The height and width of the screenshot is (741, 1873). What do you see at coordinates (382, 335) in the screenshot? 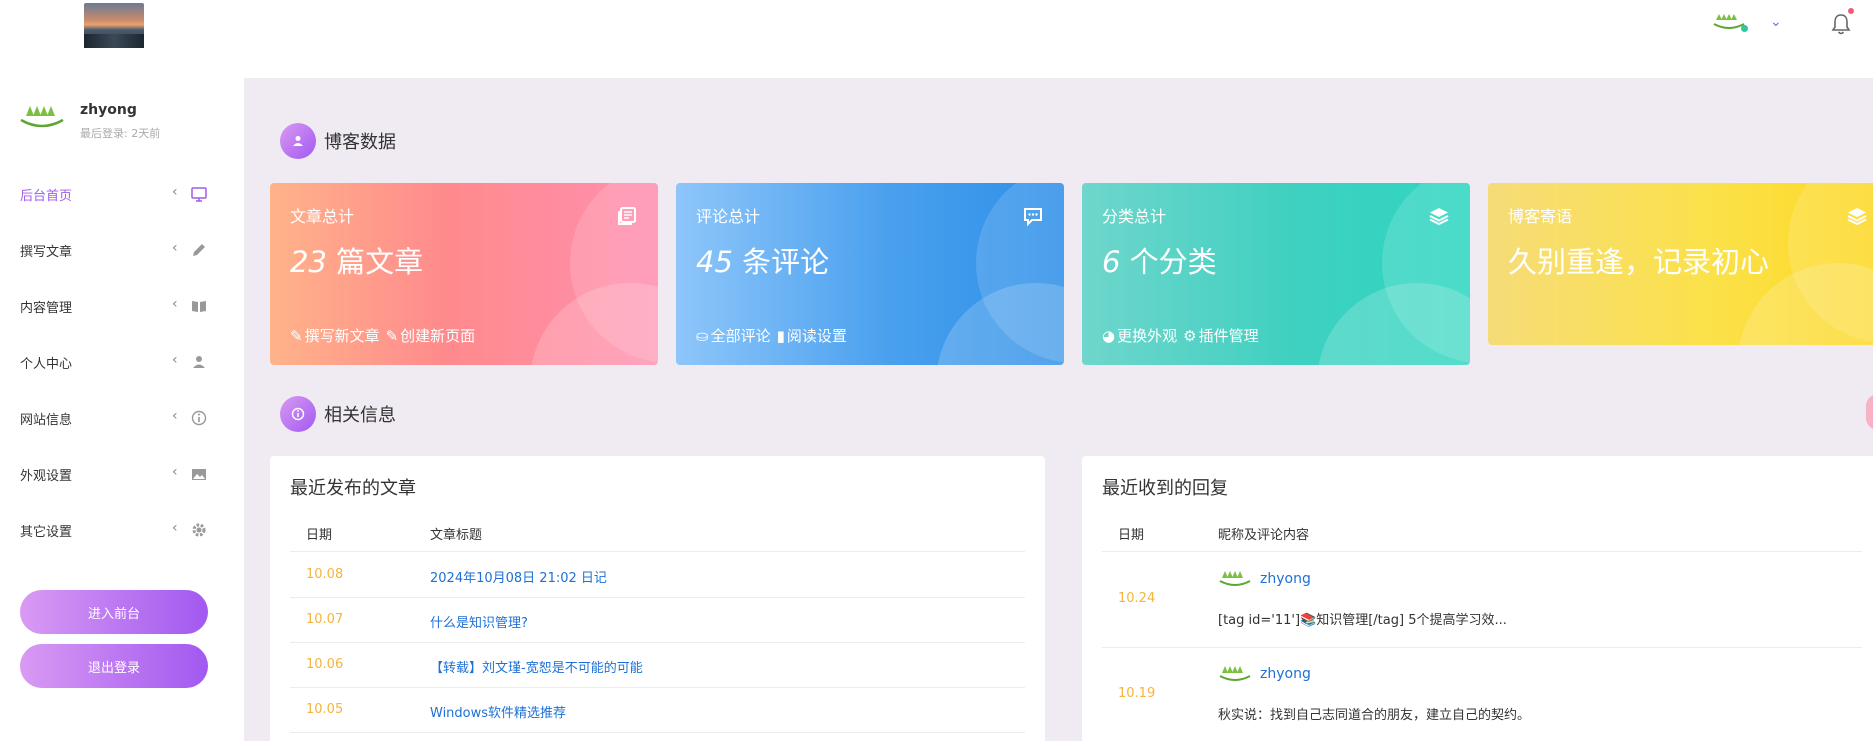
I see `card-links: ✎ 撰写新文章 ✎ 创建新页面` at bounding box center [382, 335].